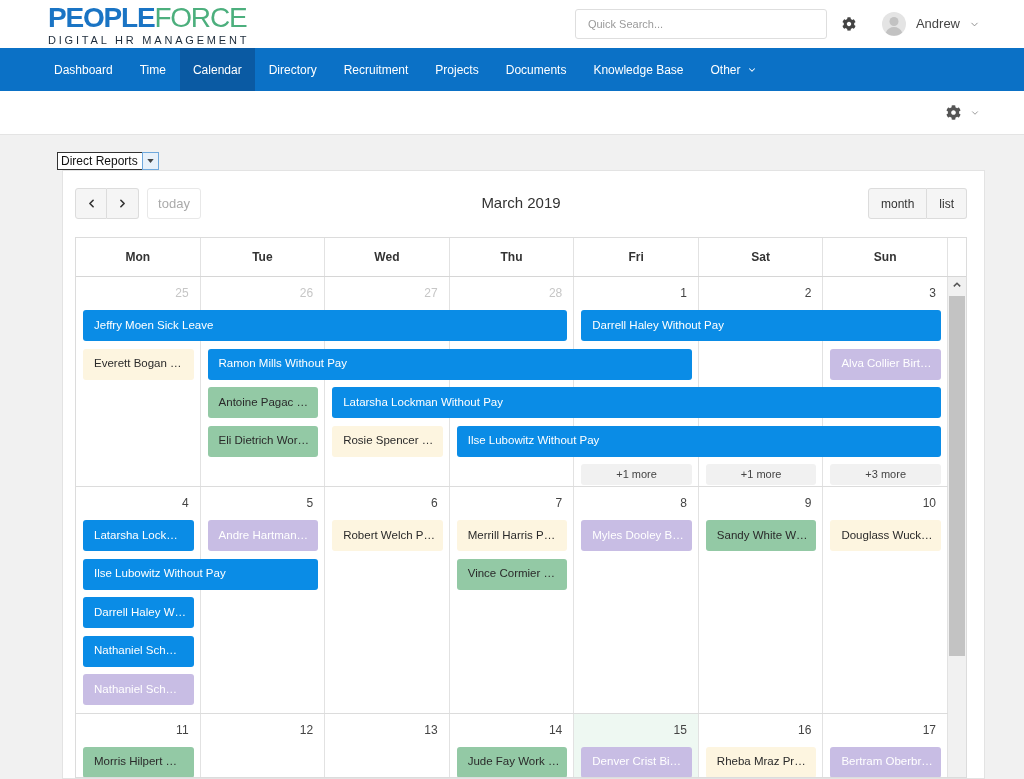  Describe the element at coordinates (431, 729) in the screenshot. I see `day-number: 13` at that location.